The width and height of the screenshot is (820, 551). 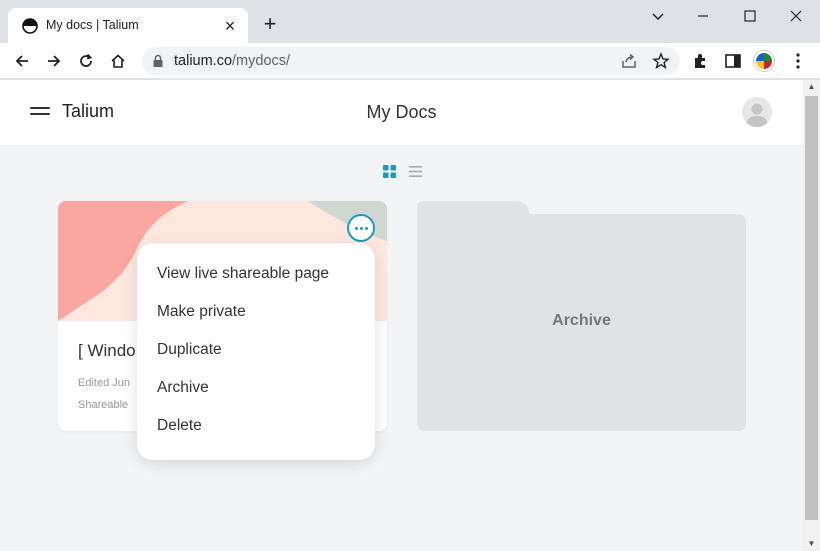 What do you see at coordinates (811, 308) in the screenshot?
I see `scrollbar-thumb` at bounding box center [811, 308].